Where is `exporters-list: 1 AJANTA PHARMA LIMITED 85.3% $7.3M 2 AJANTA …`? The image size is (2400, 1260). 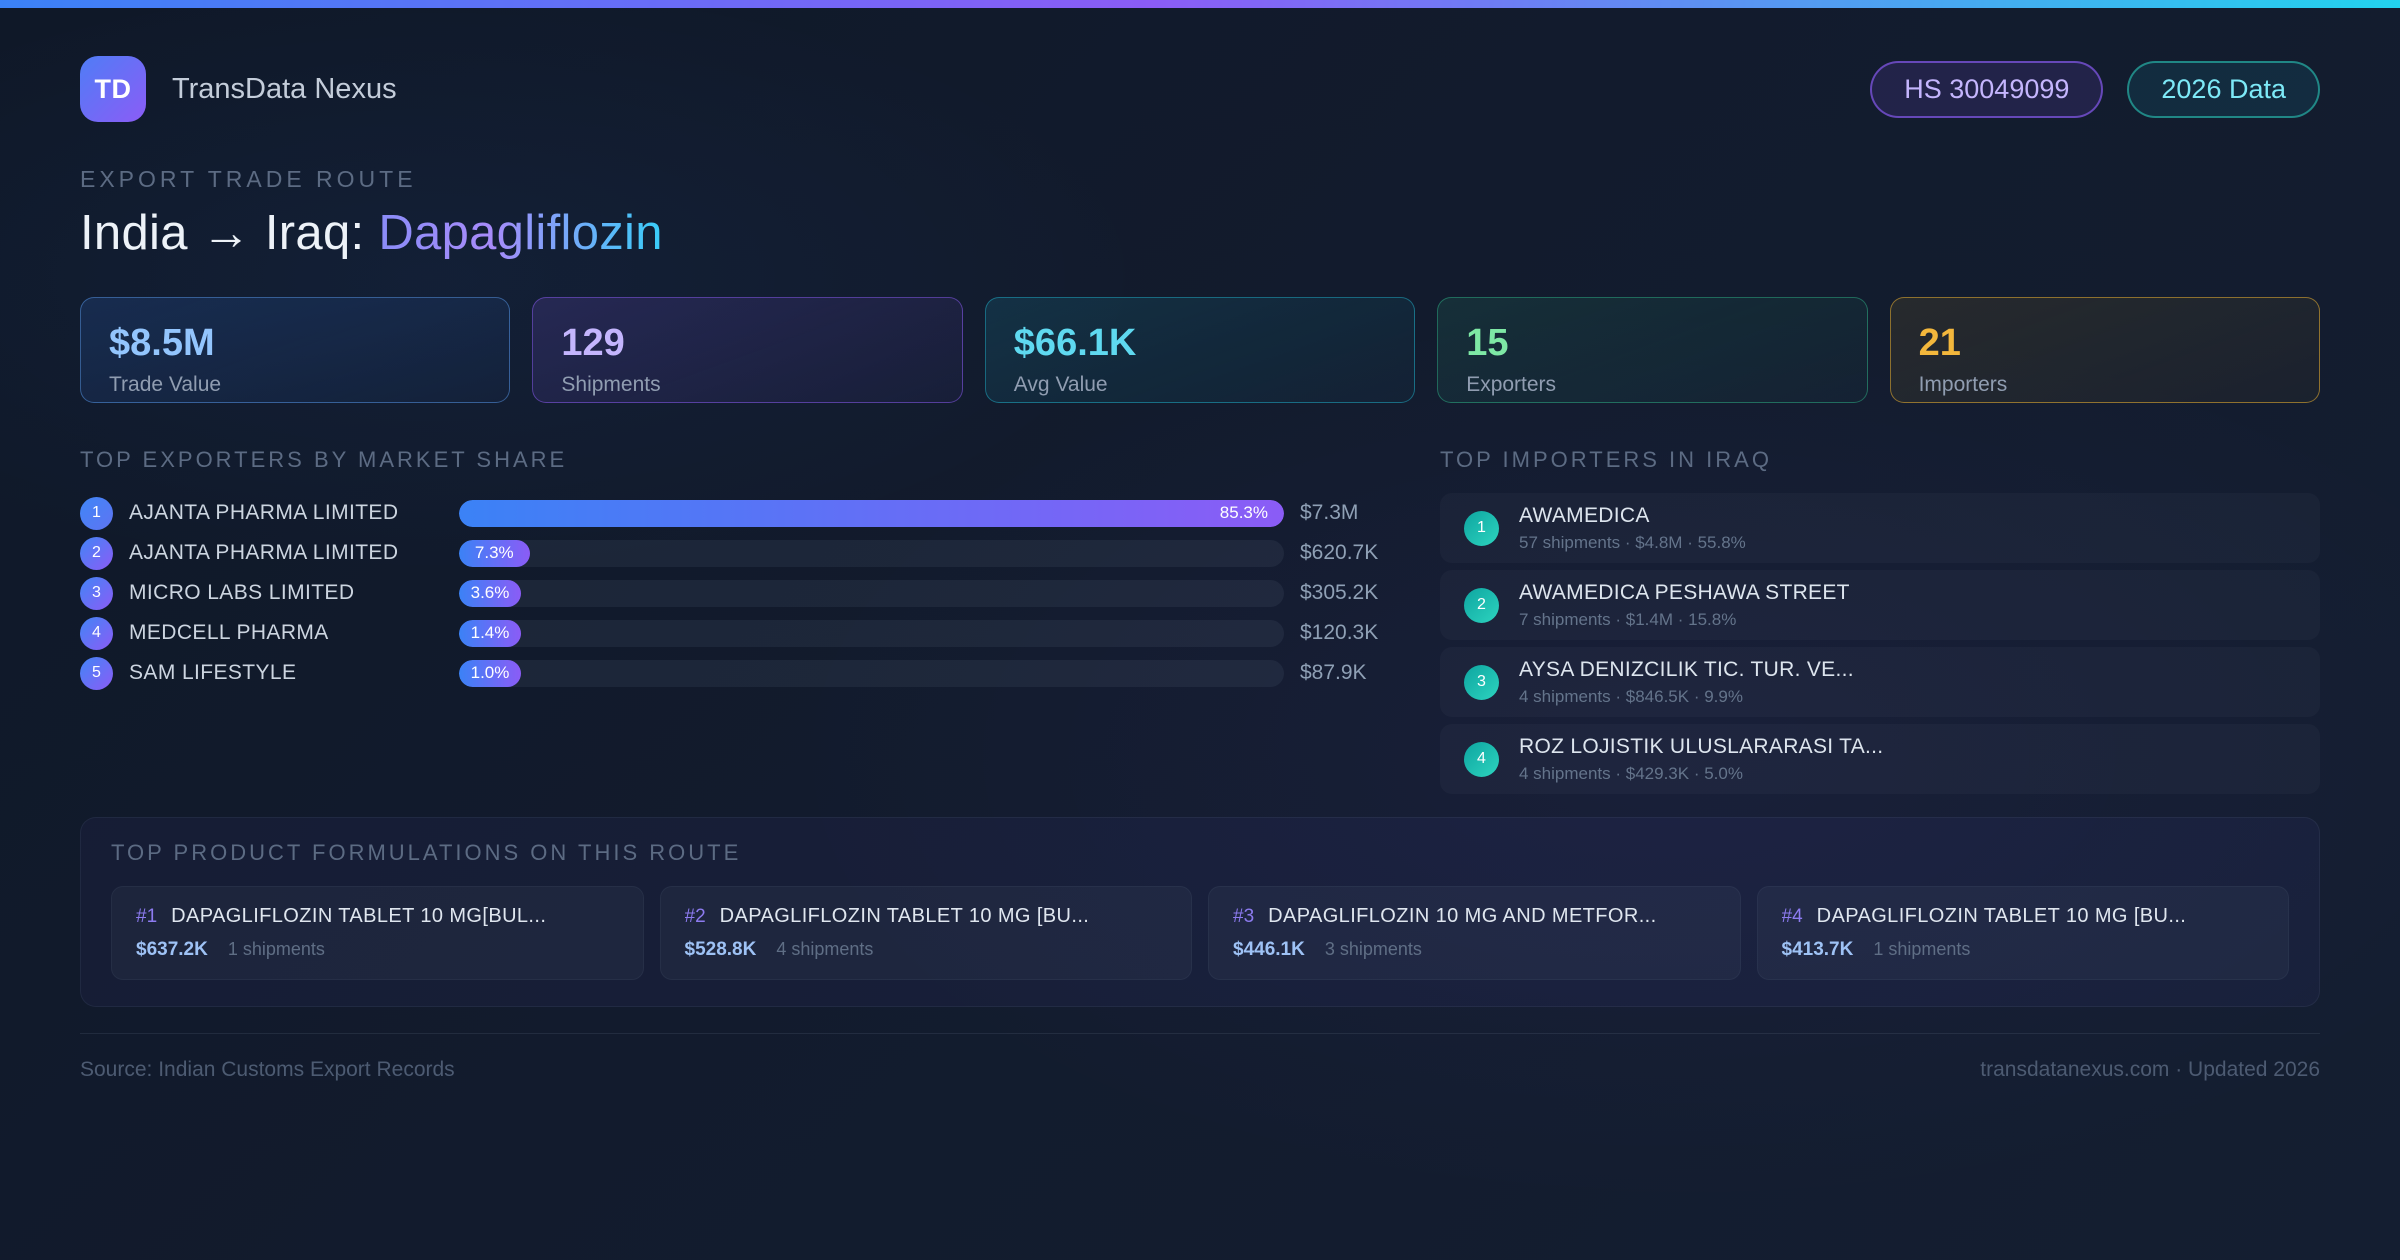
exporters-list: 1 AJANTA PHARMA LIMITED 85.3% $7.3M 2 AJANTA … is located at coordinates (740, 593).